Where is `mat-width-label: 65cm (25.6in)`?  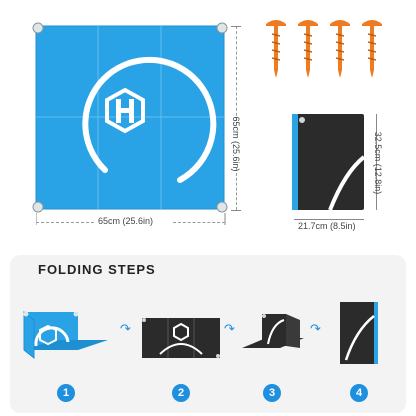
mat-width-label: 65cm (25.6in) is located at coordinates (126, 221).